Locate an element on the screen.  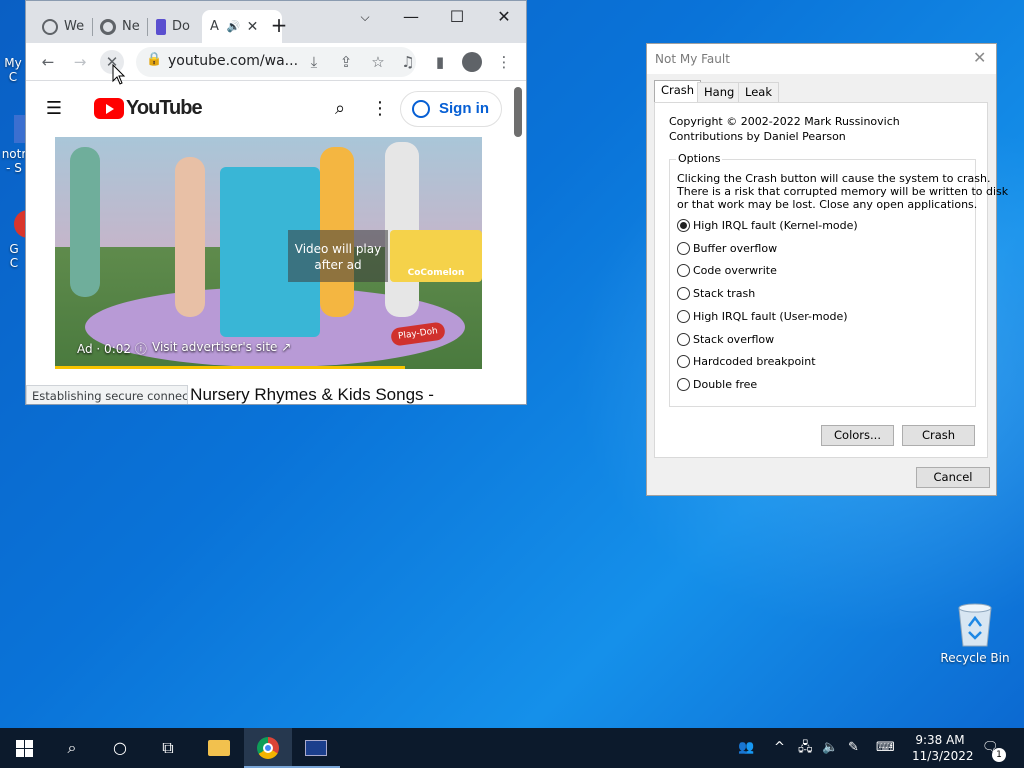
tab-leak: Leak is located at coordinates (758, 92).